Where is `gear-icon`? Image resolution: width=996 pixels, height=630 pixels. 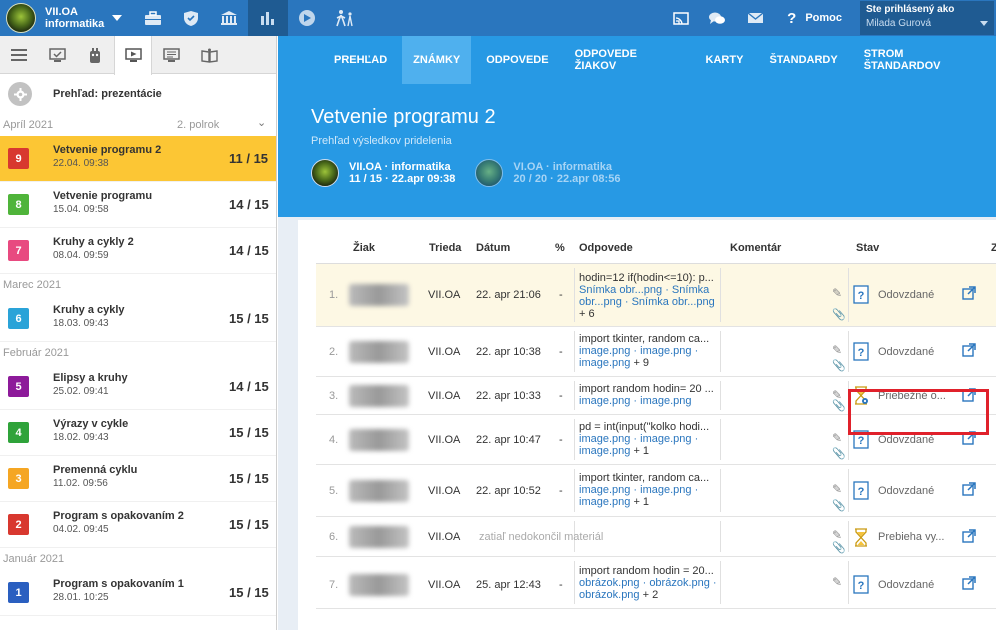 gear-icon is located at coordinates (20, 94).